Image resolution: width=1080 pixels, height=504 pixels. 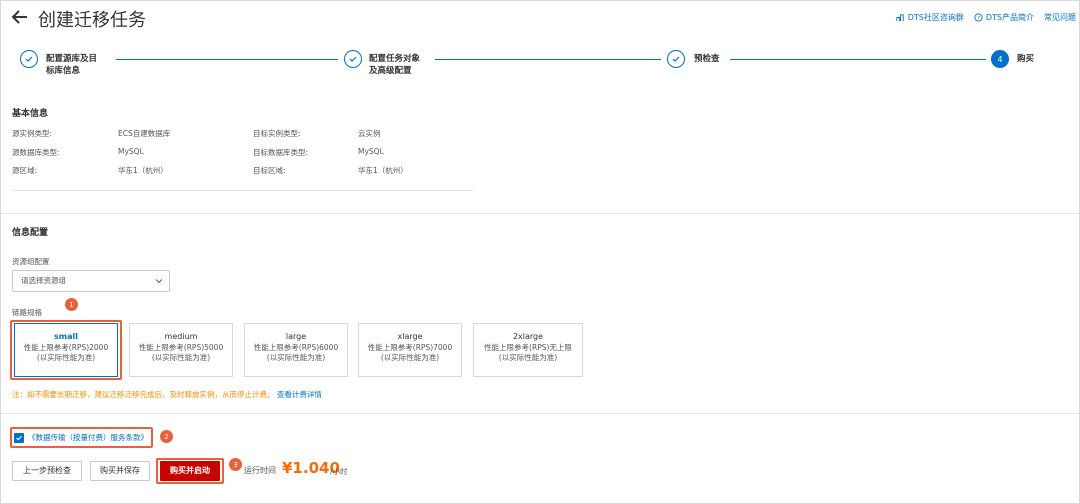 What do you see at coordinates (47, 471) in the screenshot?
I see `prev-precheck-button: 上一步预检查` at bounding box center [47, 471].